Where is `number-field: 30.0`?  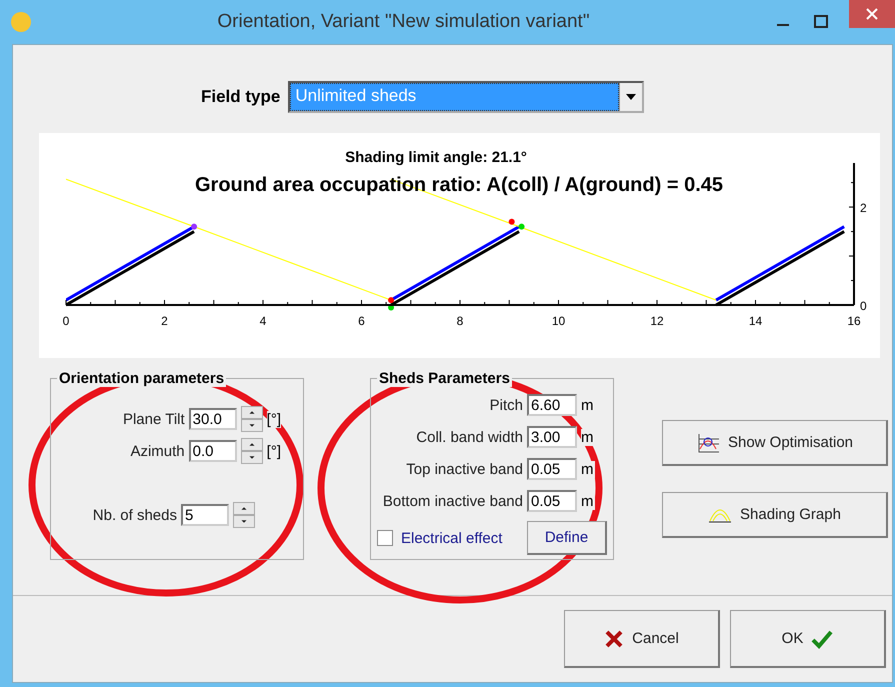 number-field: 30.0 is located at coordinates (212, 419).